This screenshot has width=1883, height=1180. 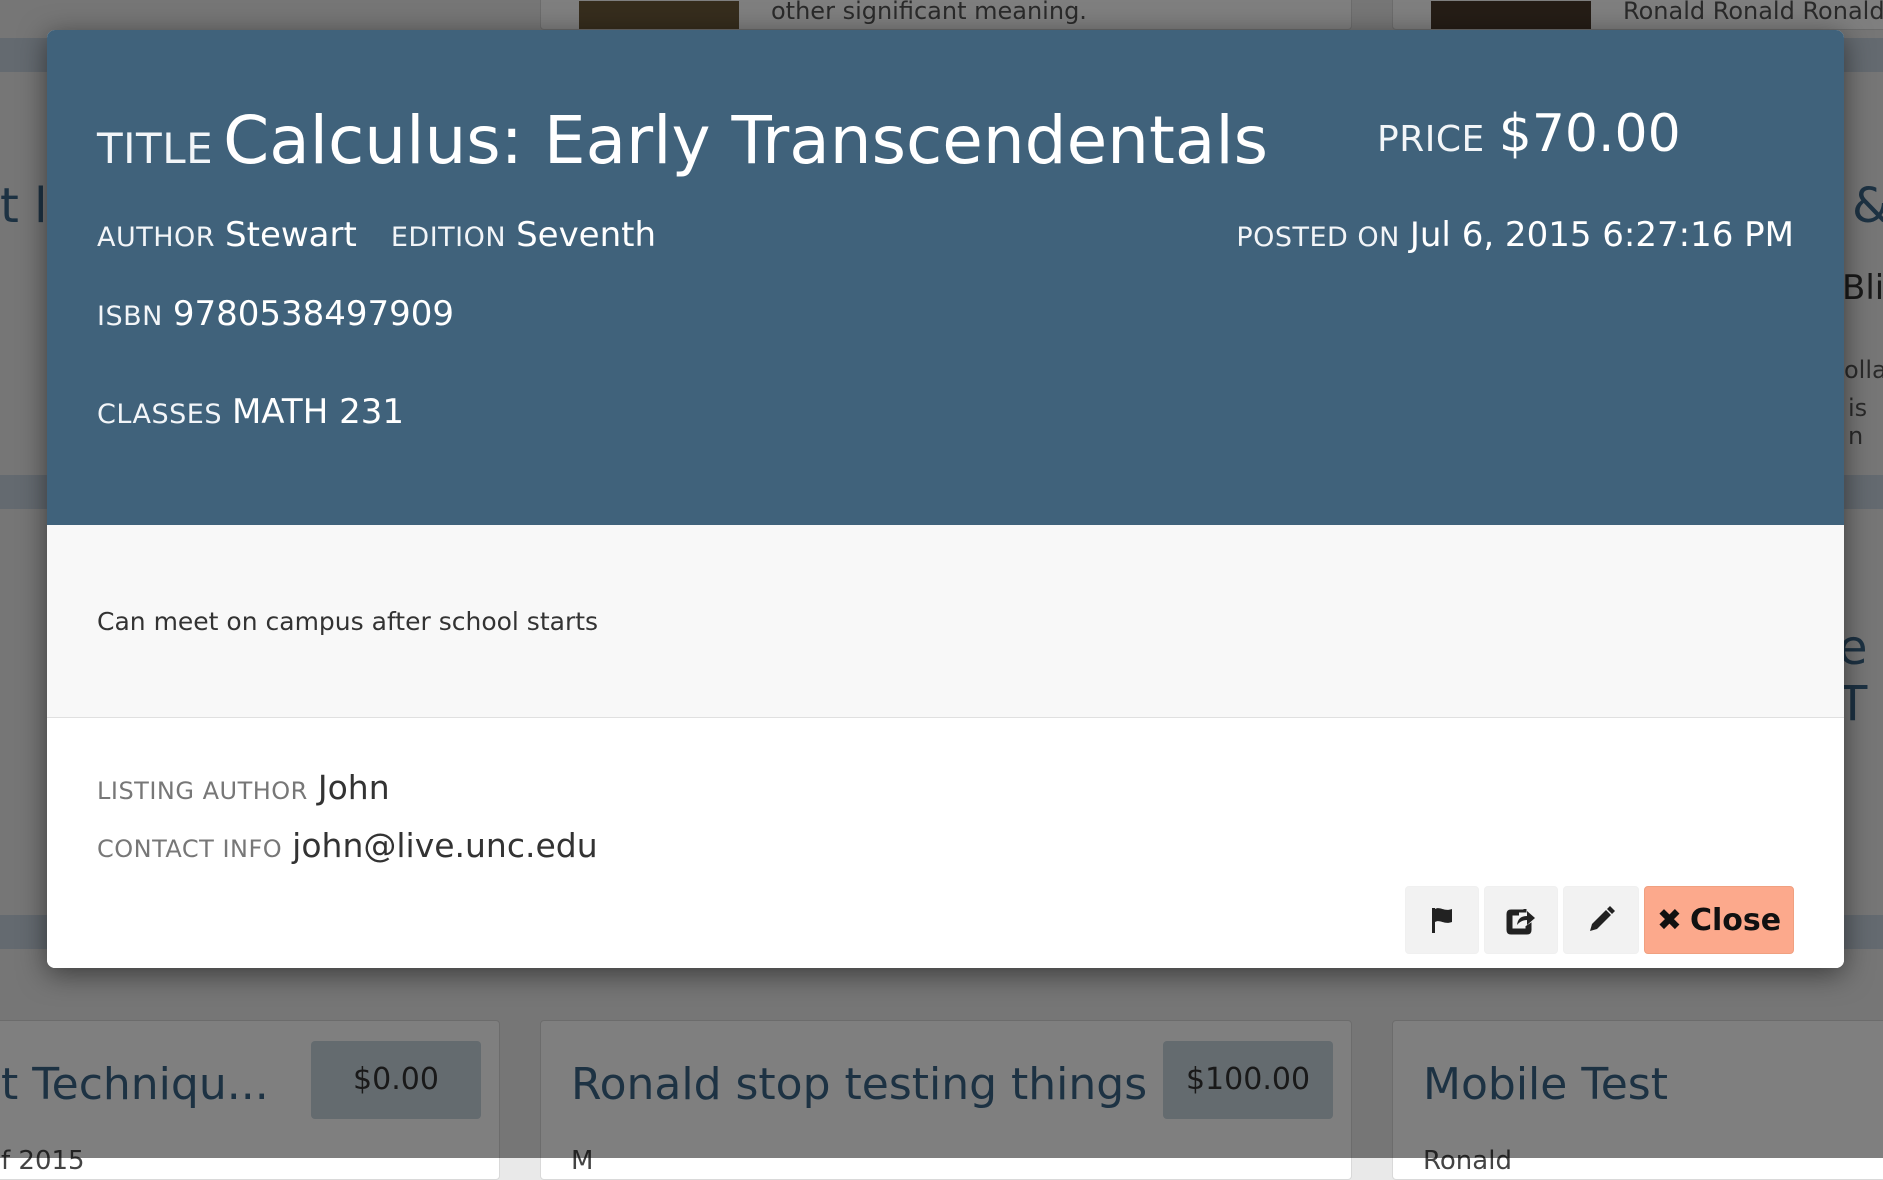 I want to click on edition-label: Edition, so click(x=448, y=237).